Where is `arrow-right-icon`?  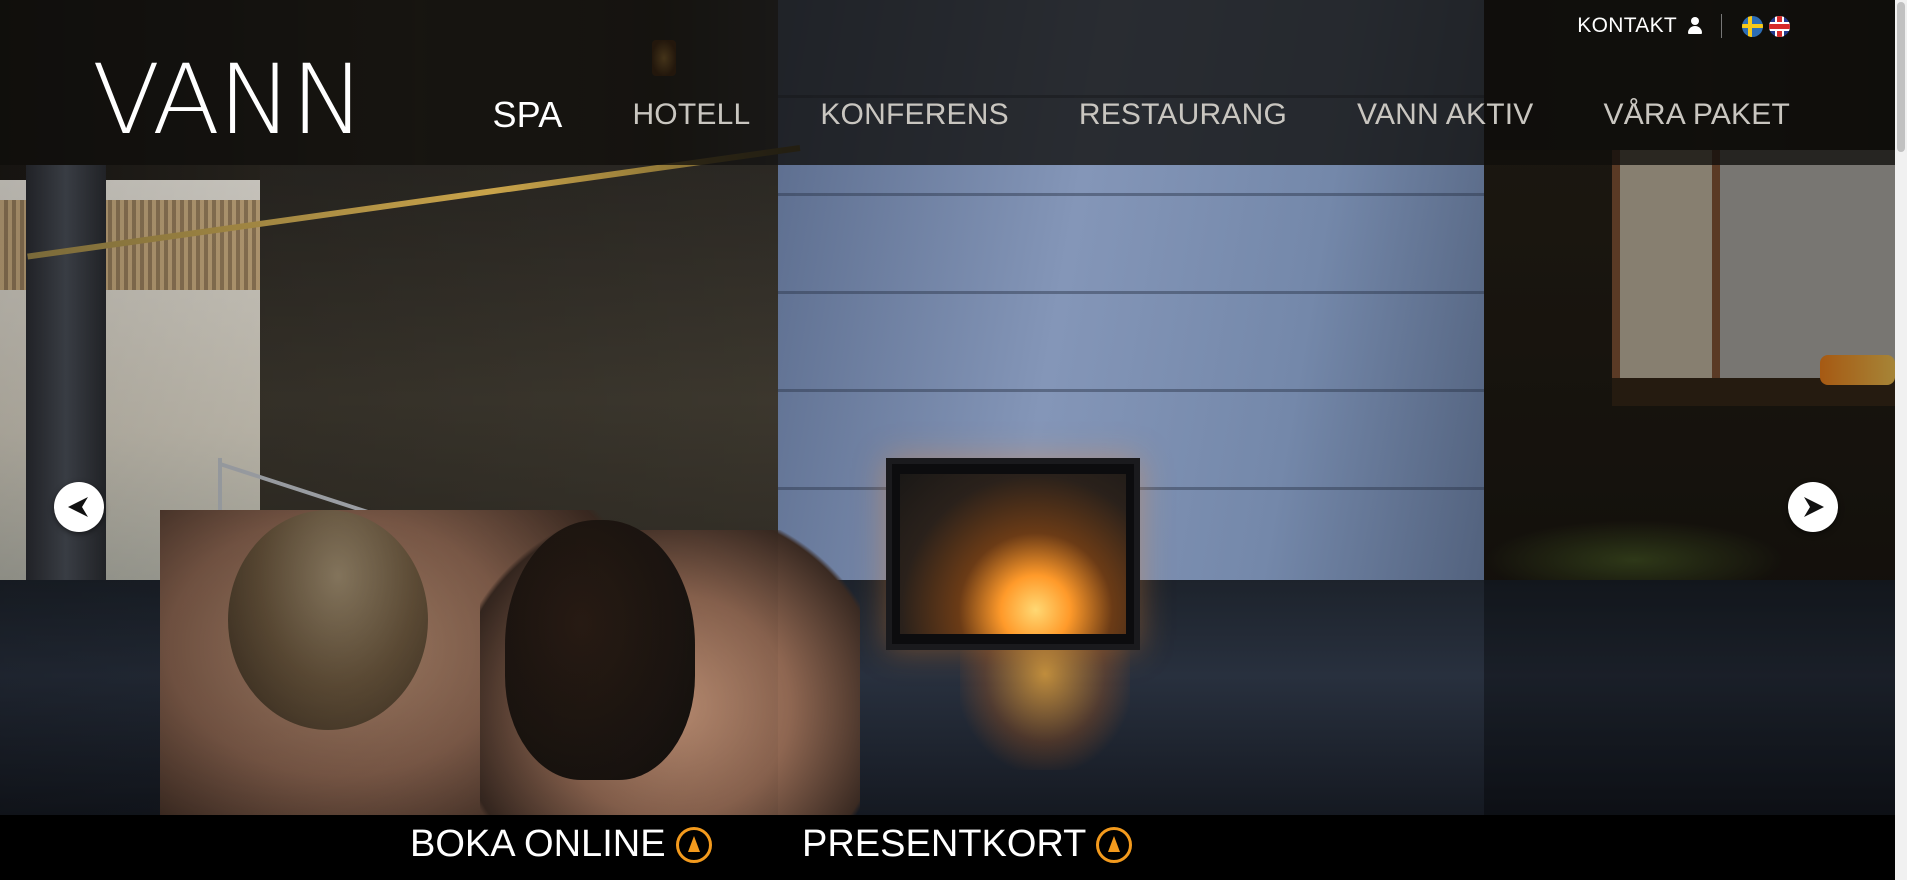
arrow-right-icon is located at coordinates (1814, 507).